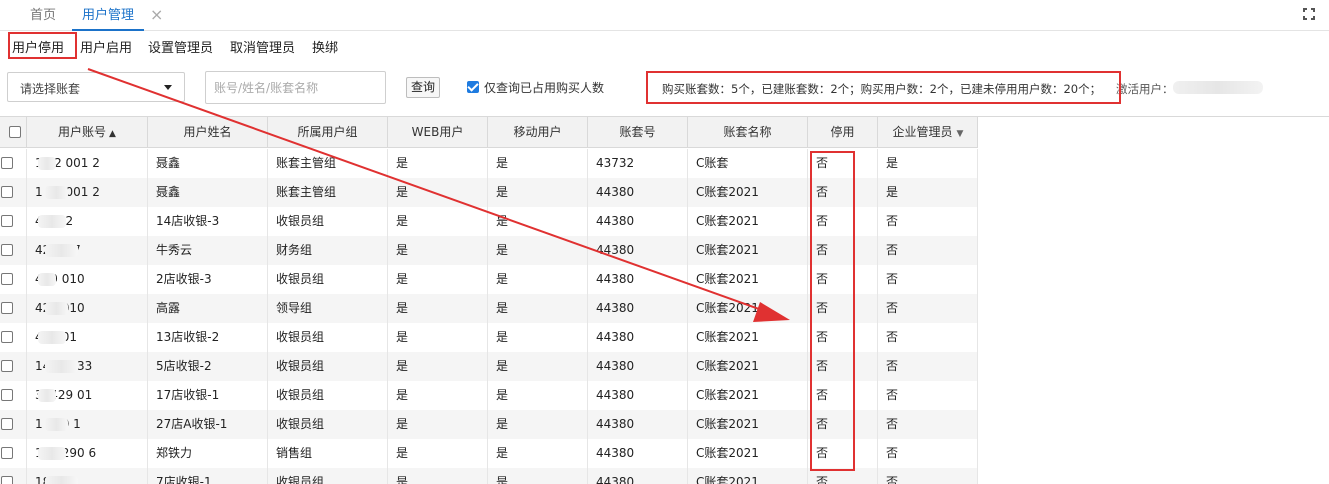 The image size is (1329, 484). I want to click on arrow-head, so click(771, 312).